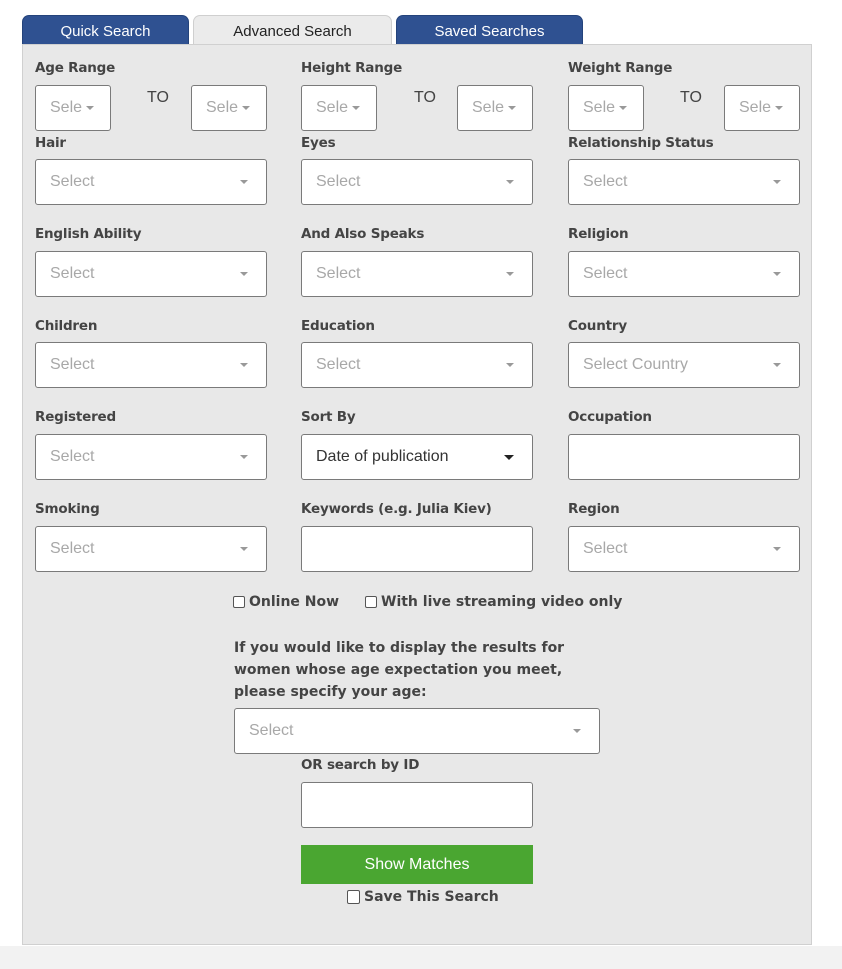 This screenshot has height=969, width=842. What do you see at coordinates (488, 107) in the screenshot?
I see `height-to-value: Sele` at bounding box center [488, 107].